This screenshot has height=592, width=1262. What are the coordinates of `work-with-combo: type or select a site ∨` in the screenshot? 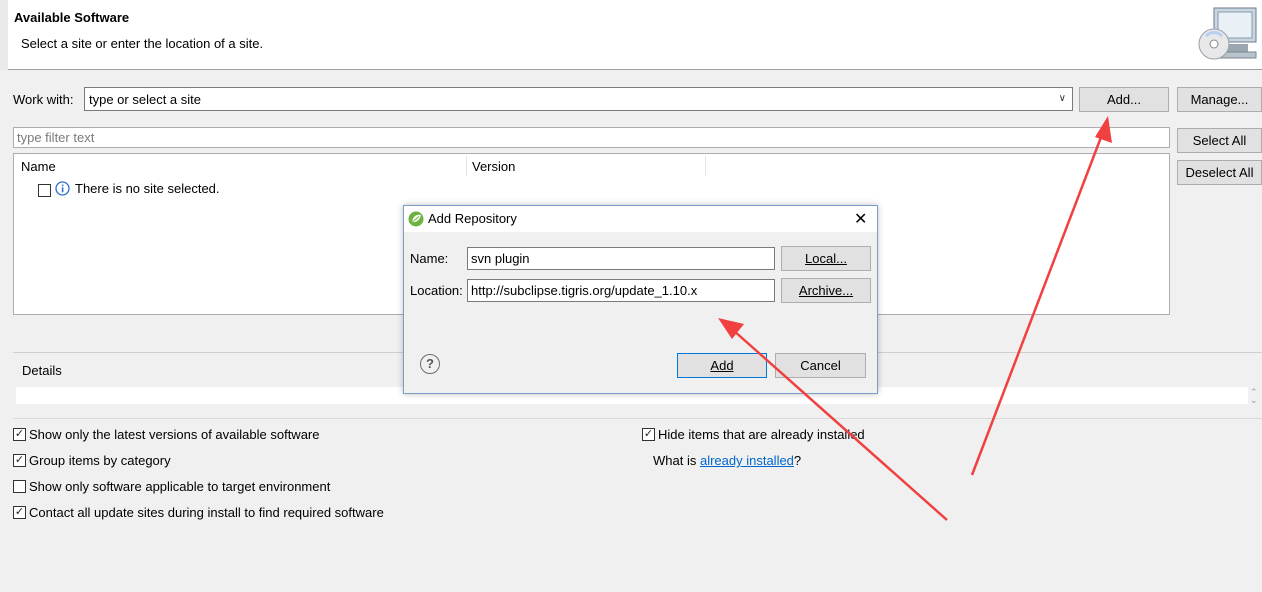 It's located at (578, 99).